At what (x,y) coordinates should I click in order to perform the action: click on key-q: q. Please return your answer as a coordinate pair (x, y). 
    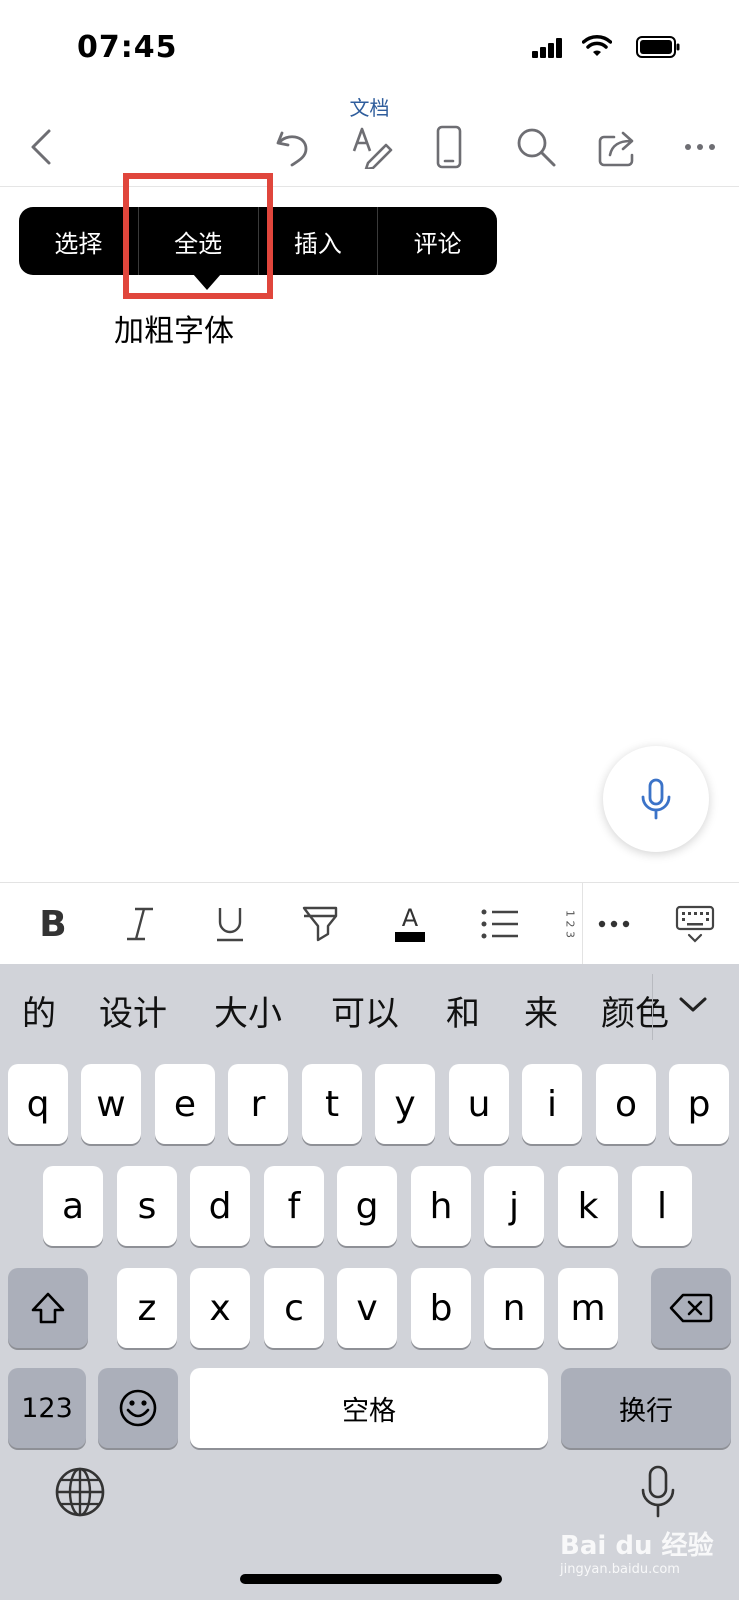
    Looking at the image, I should click on (38, 1104).